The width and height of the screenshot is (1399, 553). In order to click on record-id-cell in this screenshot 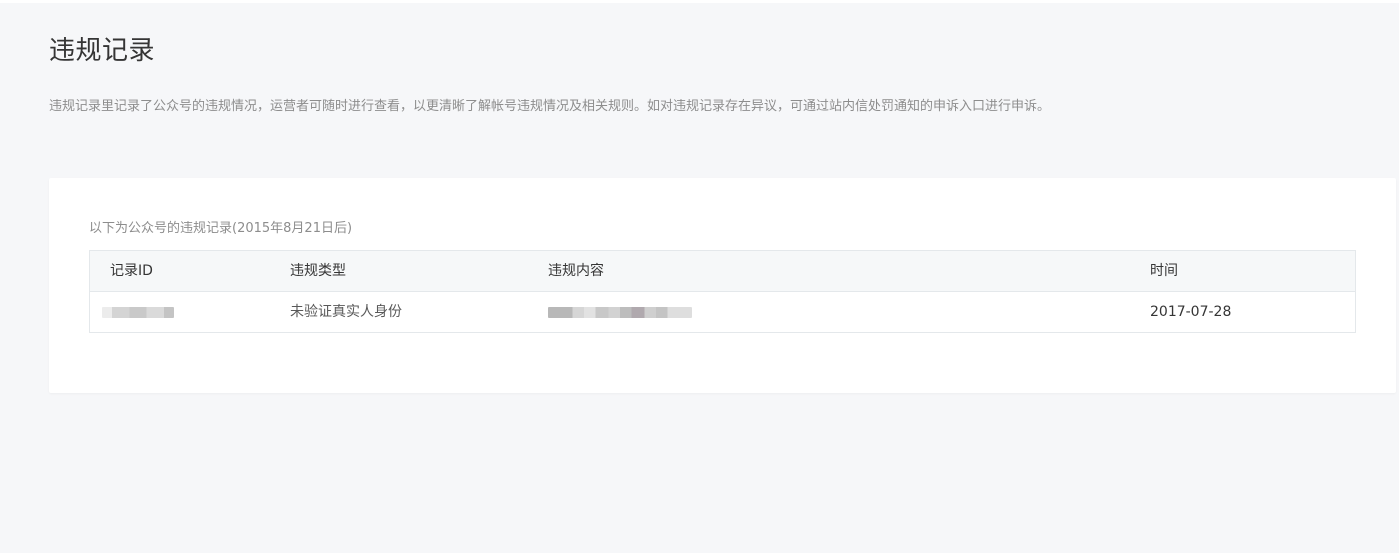, I will do `click(190, 312)`.